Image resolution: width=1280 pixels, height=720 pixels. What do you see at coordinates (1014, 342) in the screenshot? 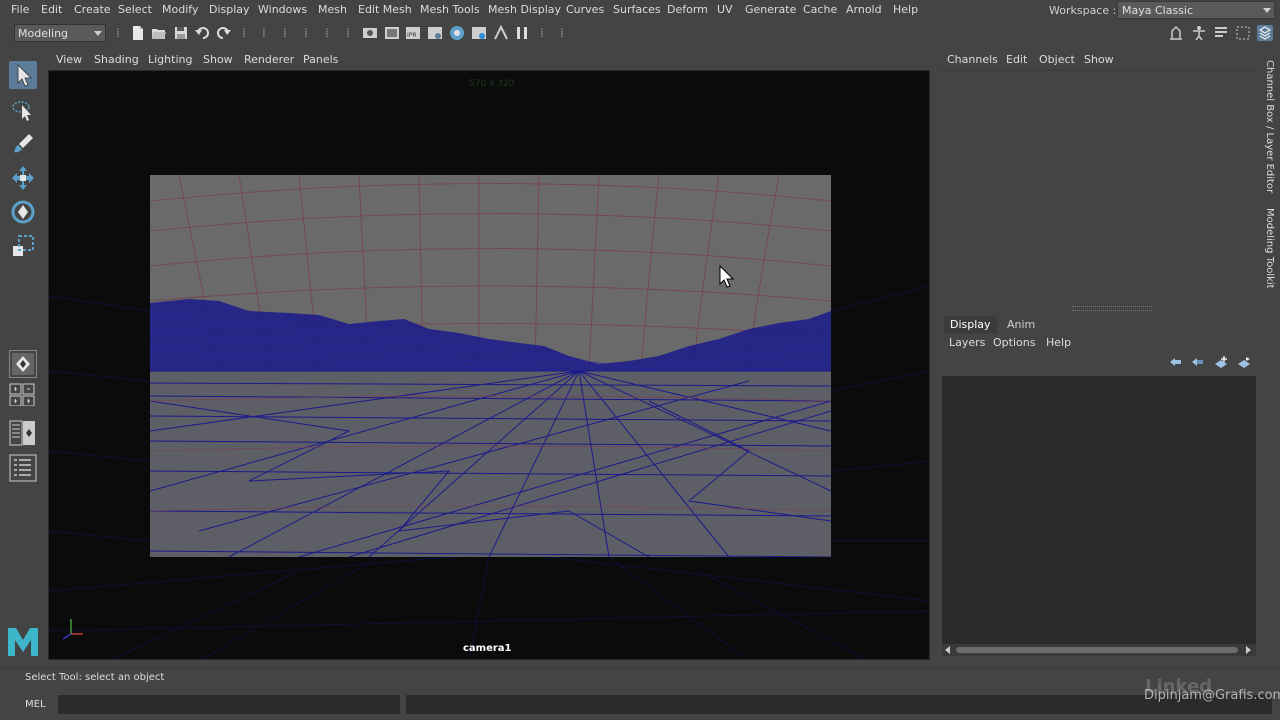
I see `layer-menu-options: Options` at bounding box center [1014, 342].